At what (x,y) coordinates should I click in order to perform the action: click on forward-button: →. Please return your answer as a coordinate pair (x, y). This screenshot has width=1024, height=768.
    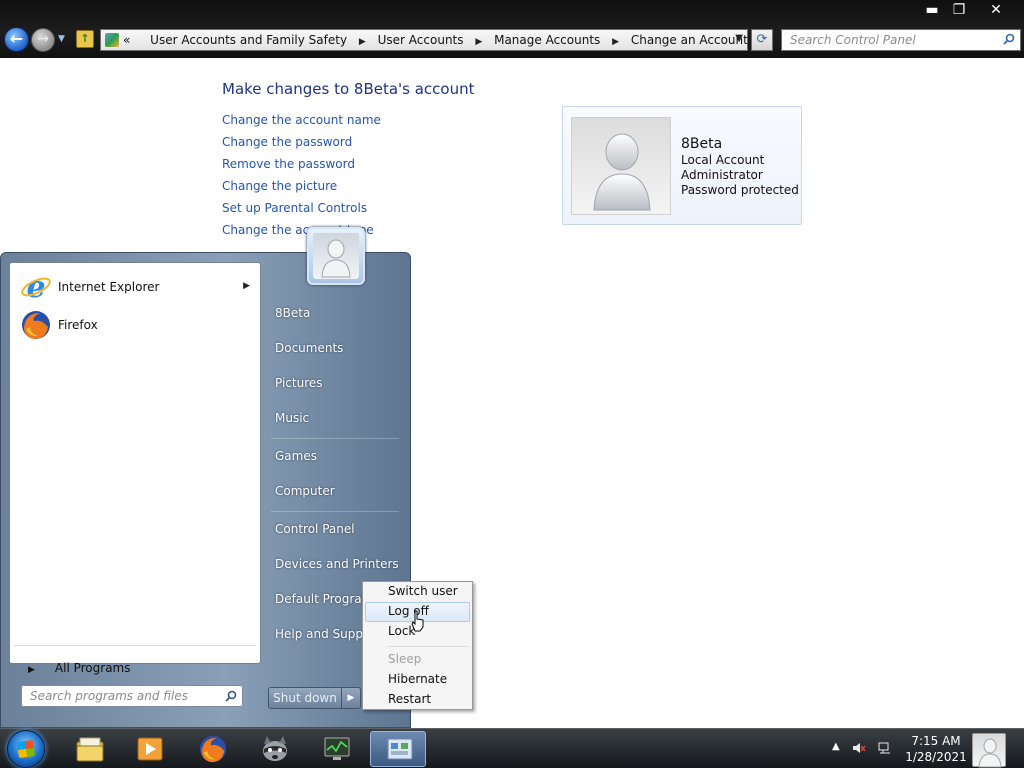
    Looking at the image, I should click on (43, 40).